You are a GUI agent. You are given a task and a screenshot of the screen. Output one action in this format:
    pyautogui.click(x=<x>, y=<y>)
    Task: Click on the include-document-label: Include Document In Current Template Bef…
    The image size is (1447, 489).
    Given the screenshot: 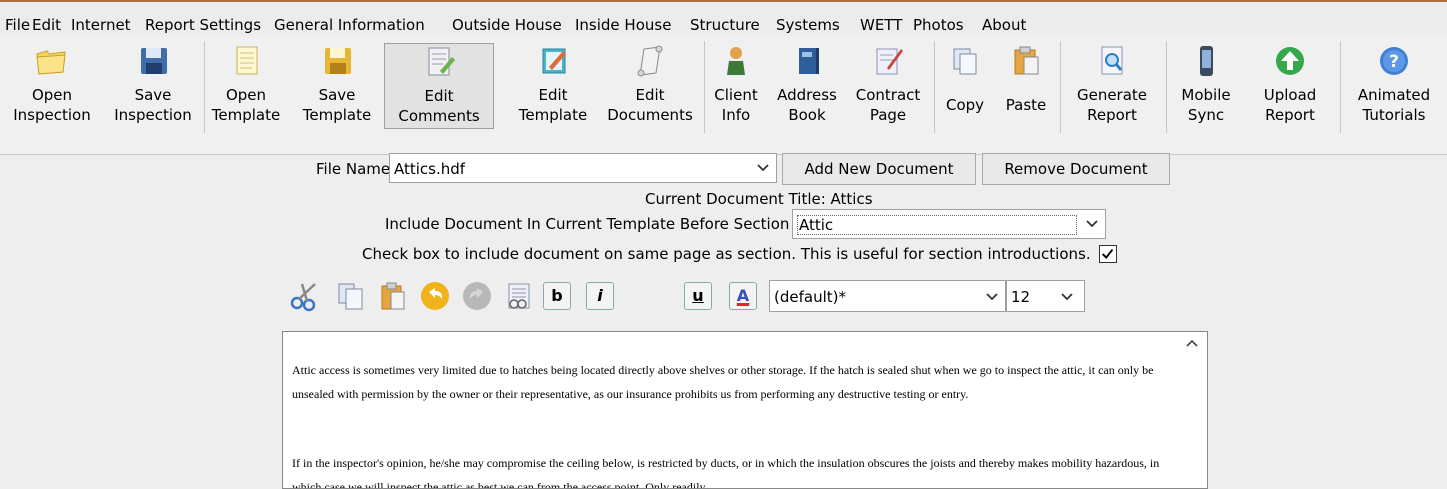 What is the action you would take?
    pyautogui.click(x=587, y=224)
    